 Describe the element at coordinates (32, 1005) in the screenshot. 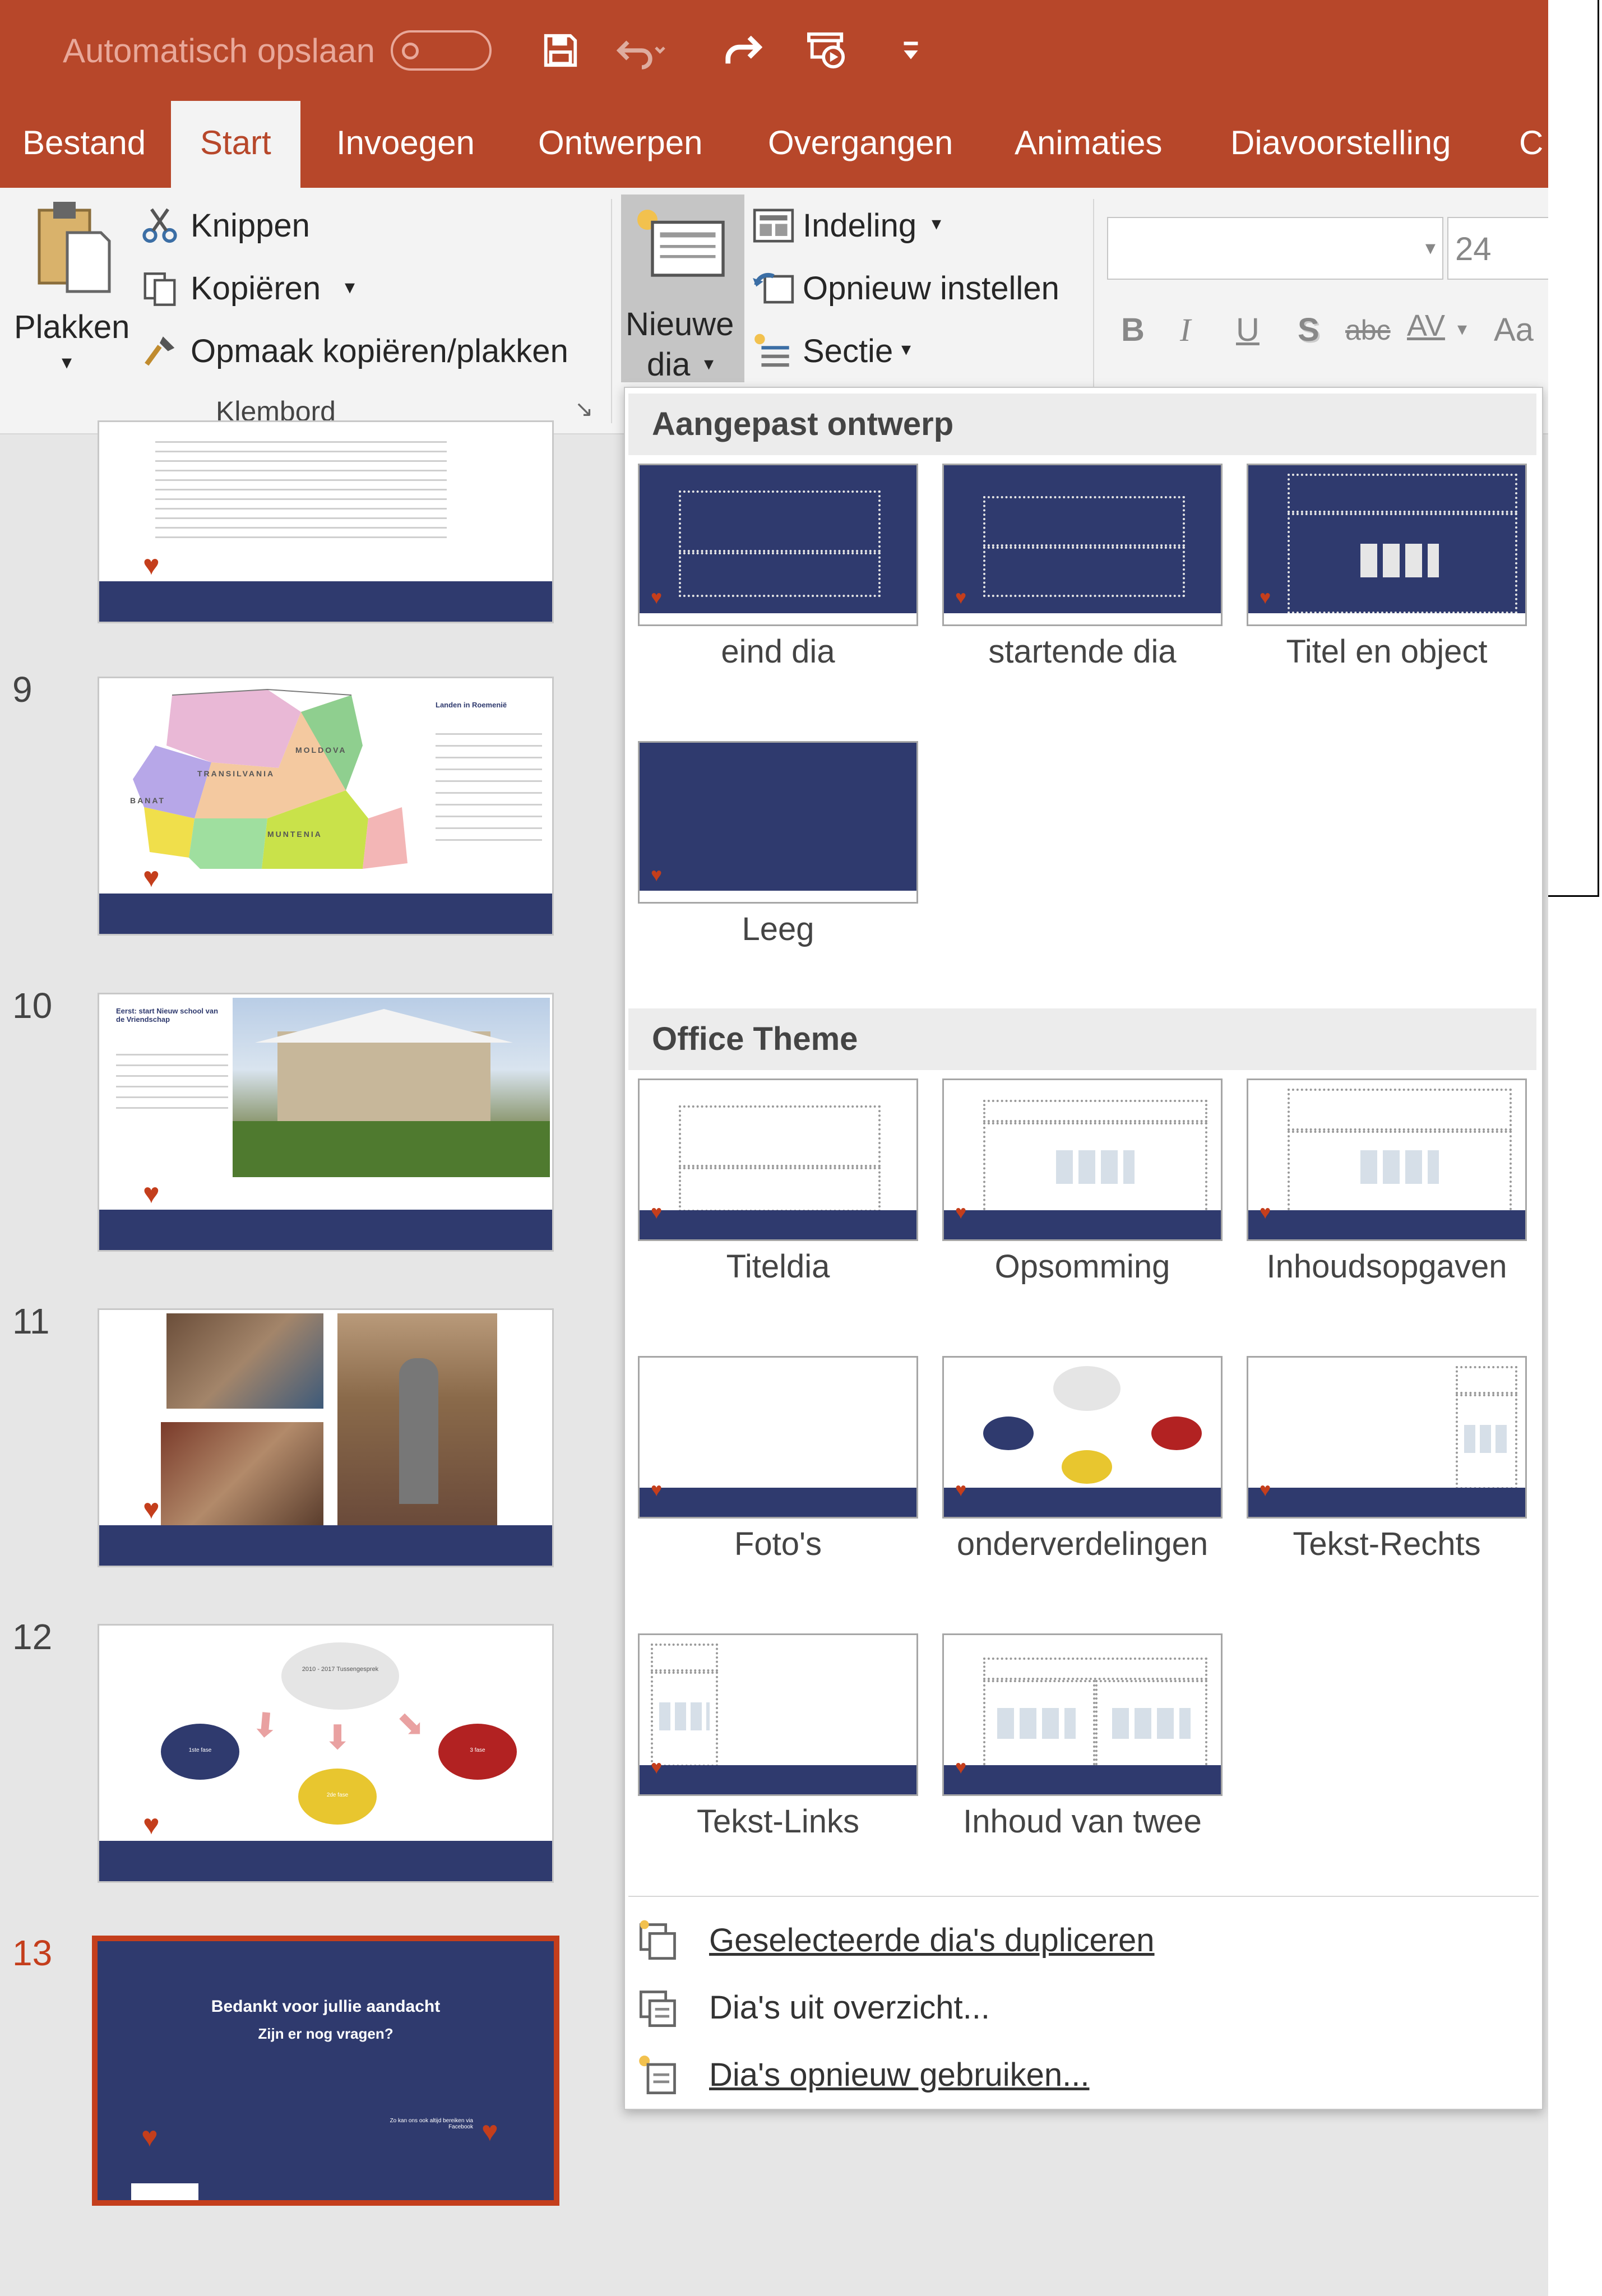

I see `slide-number-10: 10` at that location.